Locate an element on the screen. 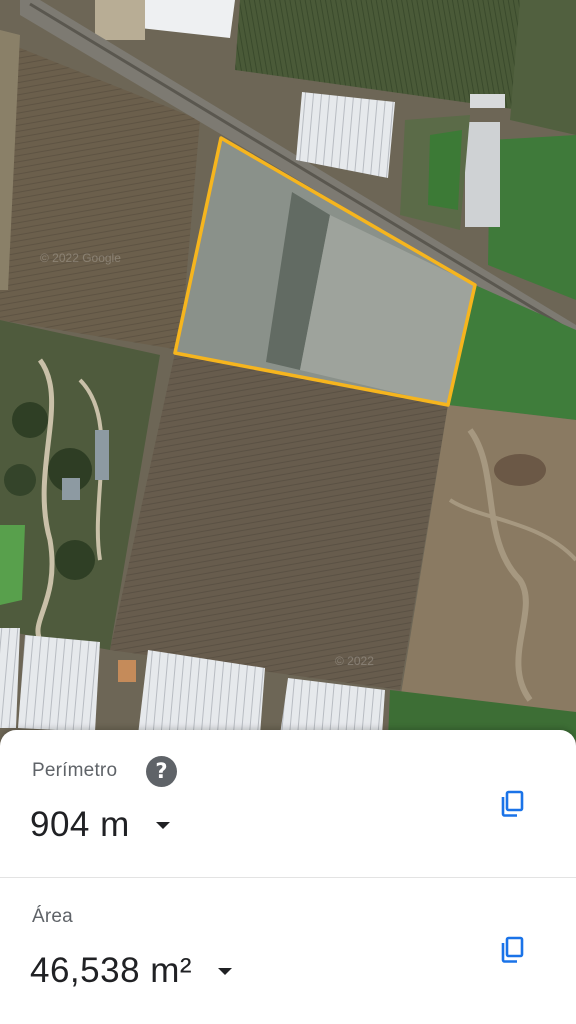 This screenshot has height=1024, width=576. area-label: Área is located at coordinates (52, 916).